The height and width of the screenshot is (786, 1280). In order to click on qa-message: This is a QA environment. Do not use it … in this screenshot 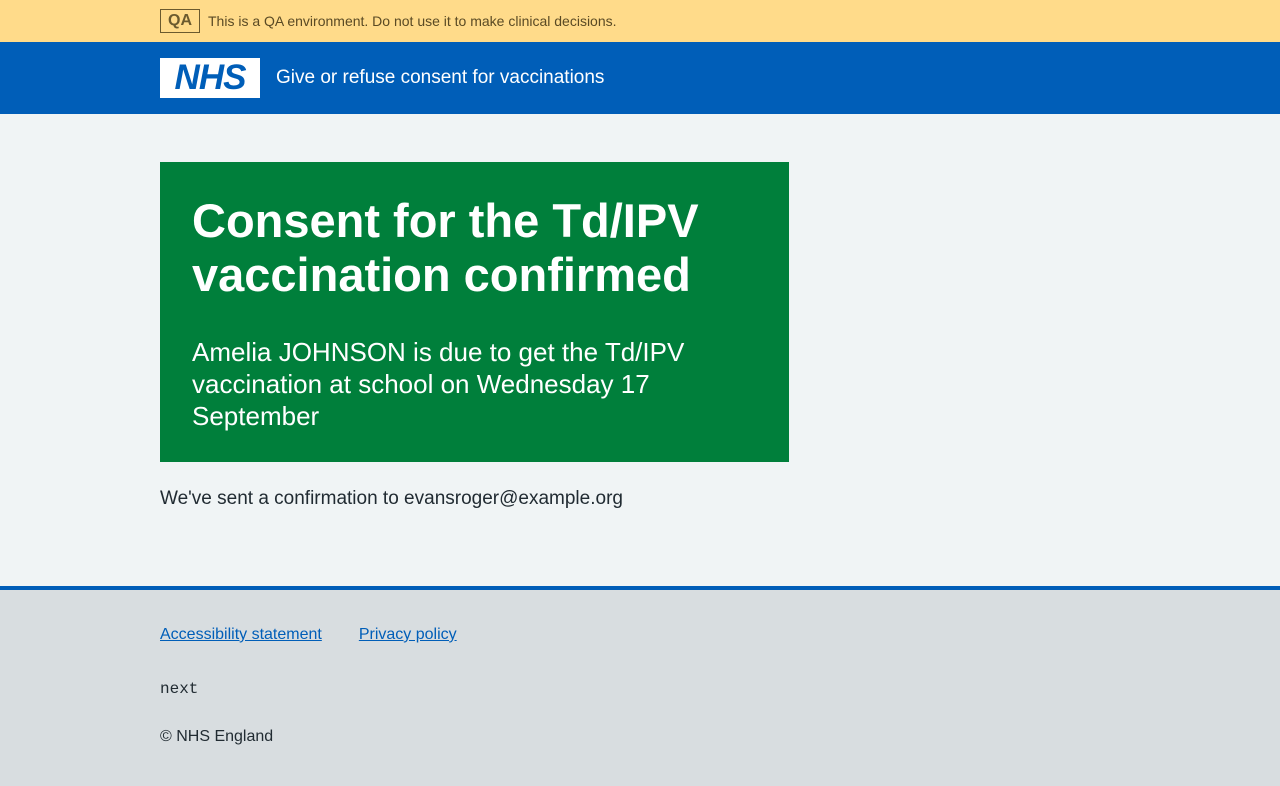, I will do `click(412, 21)`.